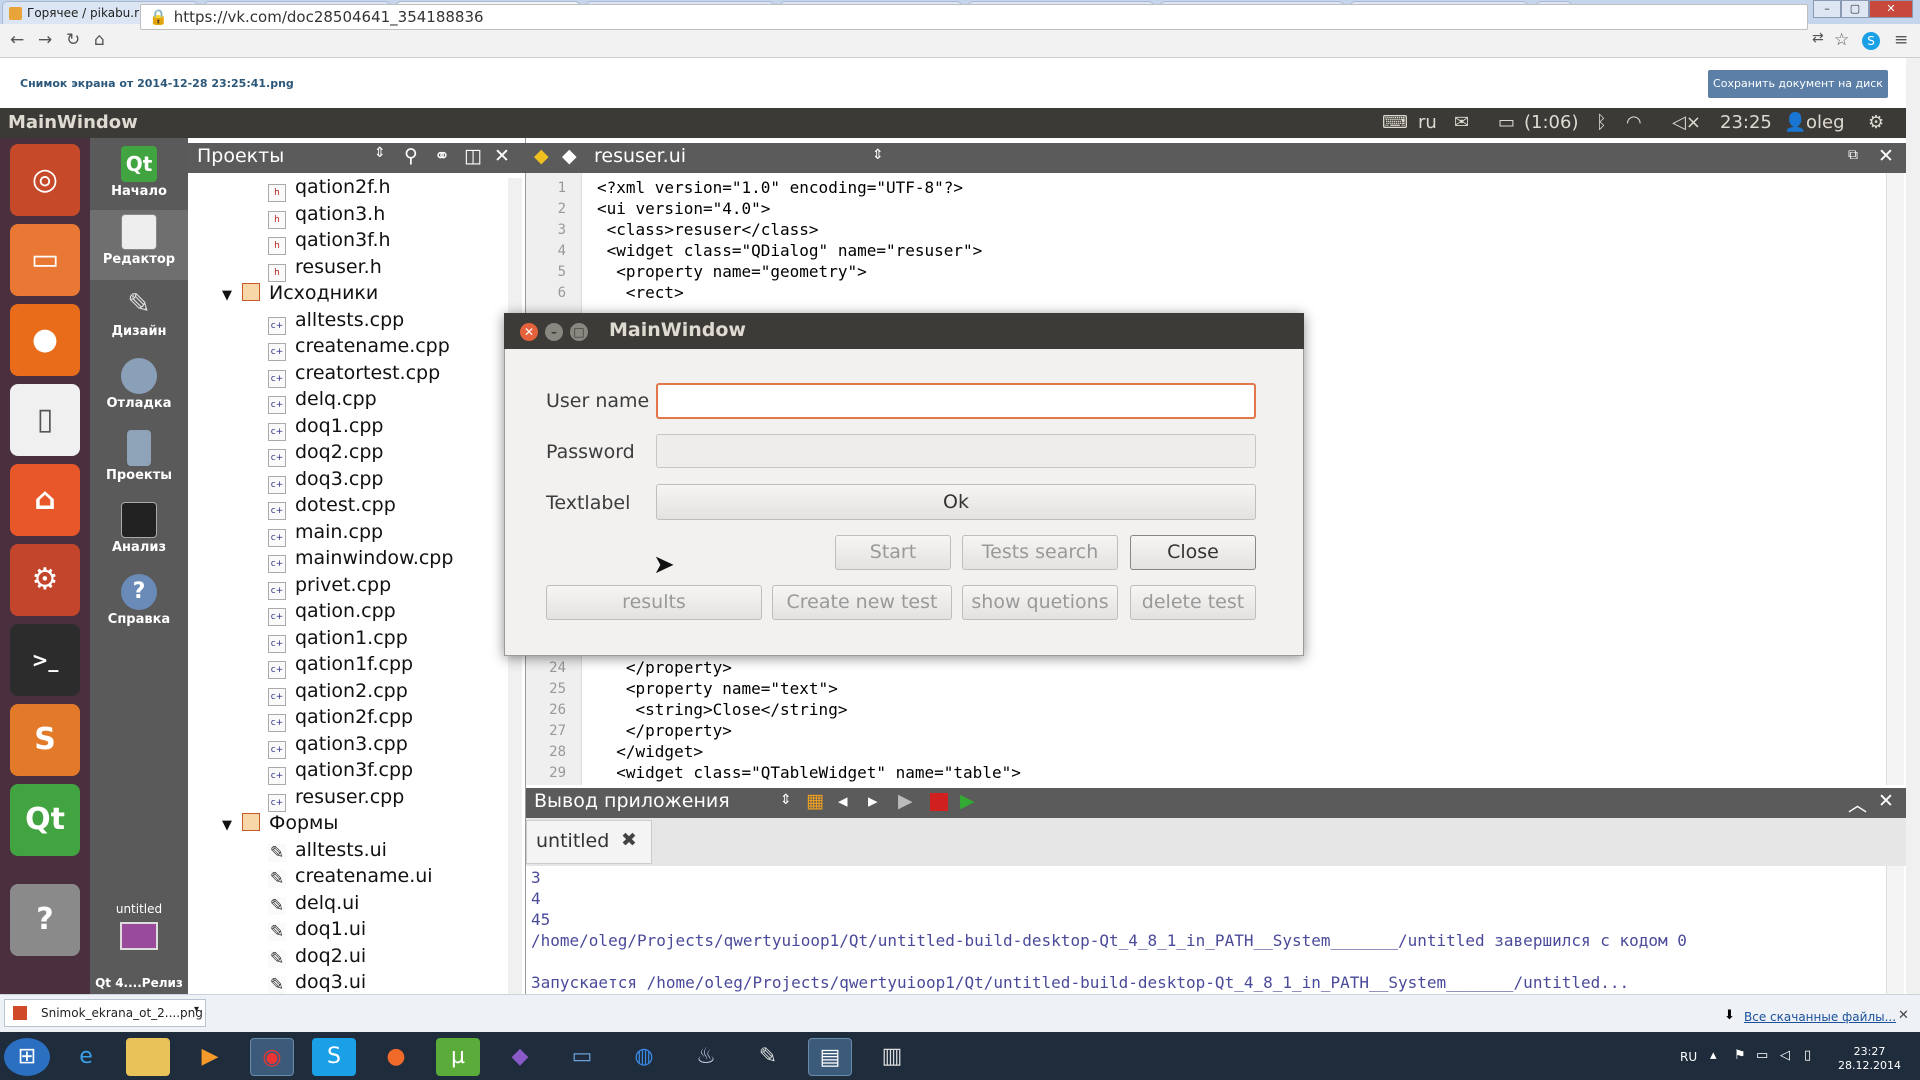 This screenshot has height=1080, width=1920. What do you see at coordinates (317, 982) in the screenshot?
I see `tree-item: ✎ doq3.ui` at bounding box center [317, 982].